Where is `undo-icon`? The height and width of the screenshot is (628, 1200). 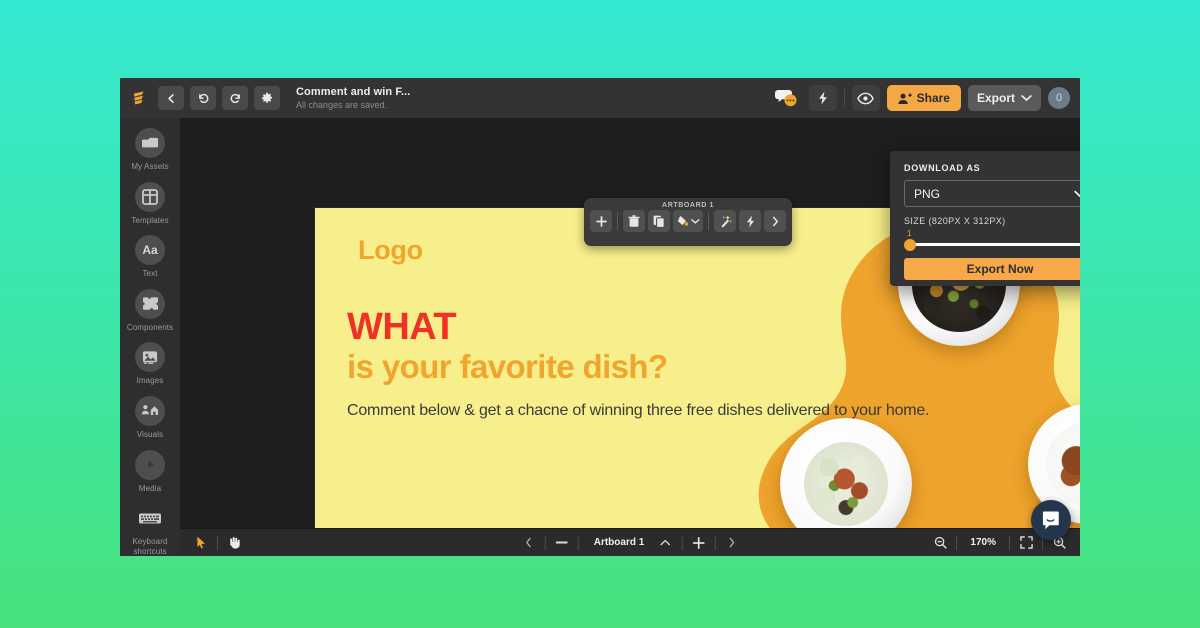 undo-icon is located at coordinates (203, 98).